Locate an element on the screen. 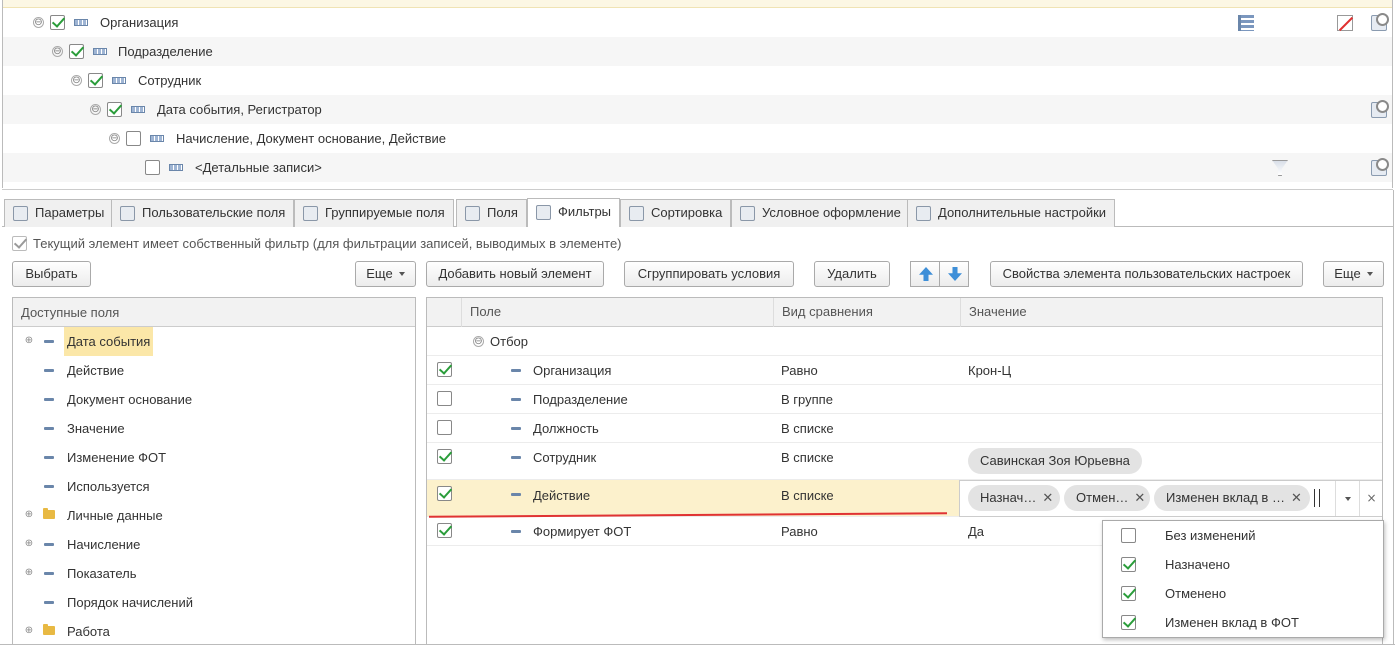 The image size is (1395, 645). list-item: ⊕ Личные данные is located at coordinates (214, 515).